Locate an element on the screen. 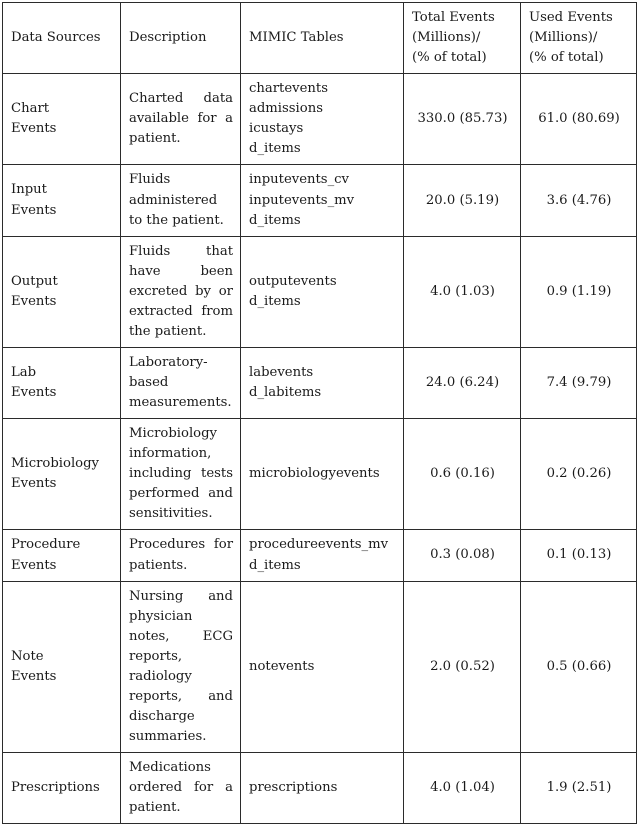 This screenshot has width=640, height=824. column-header-data-sources: Data Sources is located at coordinates (61, 38).